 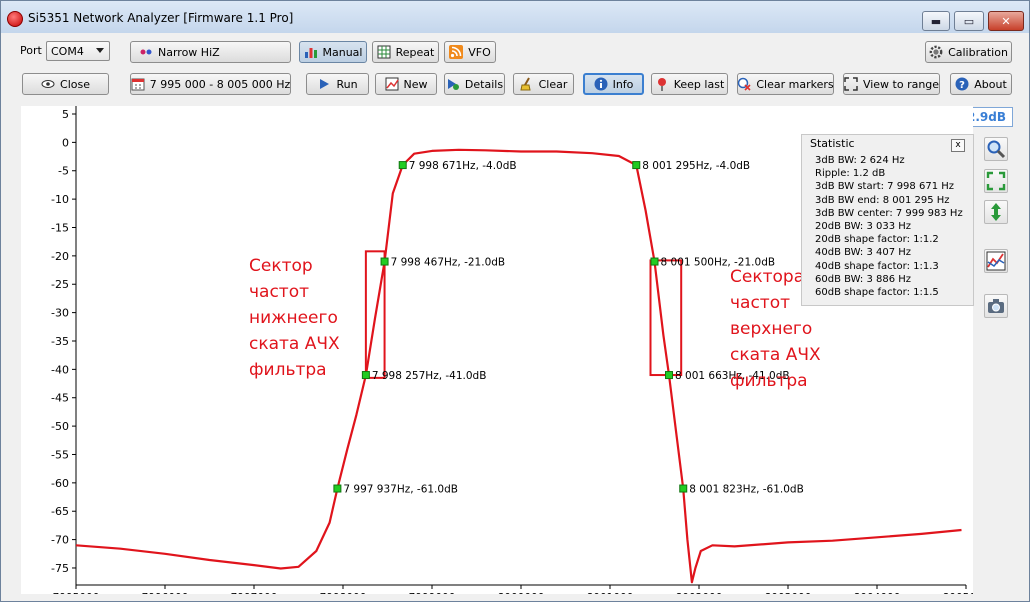 What do you see at coordinates (60, 454) in the screenshot?
I see `y-tick-label: -55` at bounding box center [60, 454].